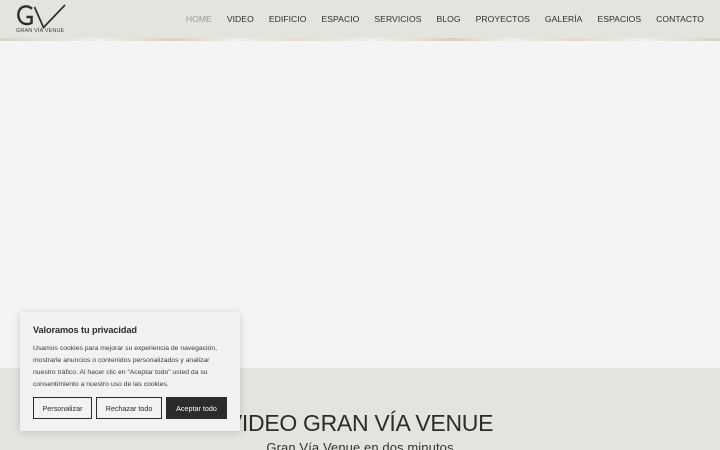 The width and height of the screenshot is (720, 450). I want to click on gv-logo-icon, so click(41, 17).